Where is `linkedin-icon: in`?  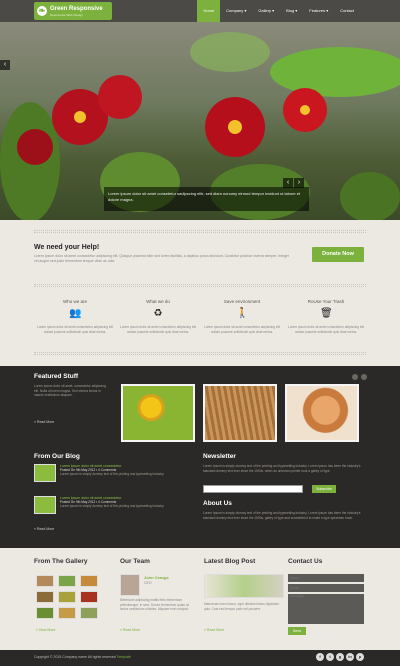
linkedin-icon: in is located at coordinates (350, 657).